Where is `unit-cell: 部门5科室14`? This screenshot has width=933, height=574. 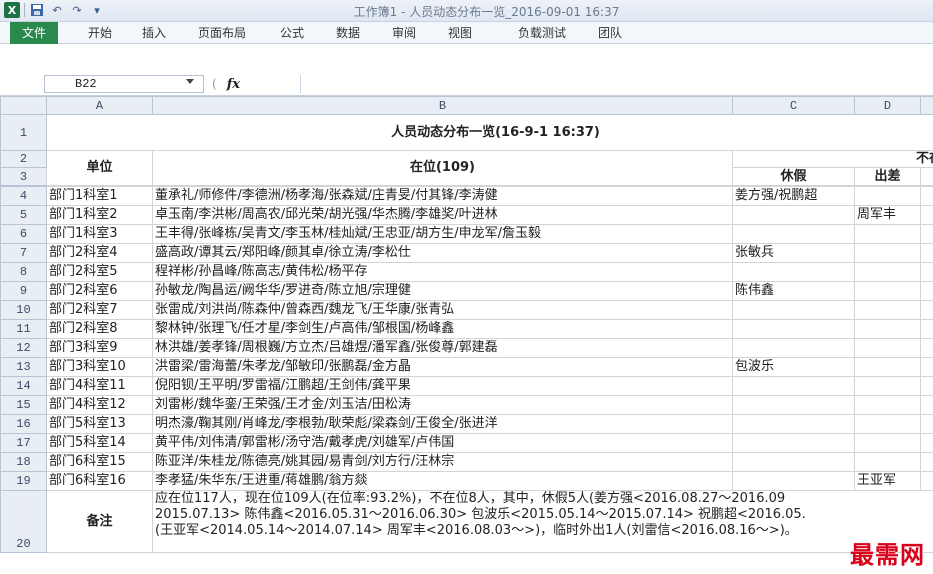
unit-cell: 部门5科室14 is located at coordinates (99, 443).